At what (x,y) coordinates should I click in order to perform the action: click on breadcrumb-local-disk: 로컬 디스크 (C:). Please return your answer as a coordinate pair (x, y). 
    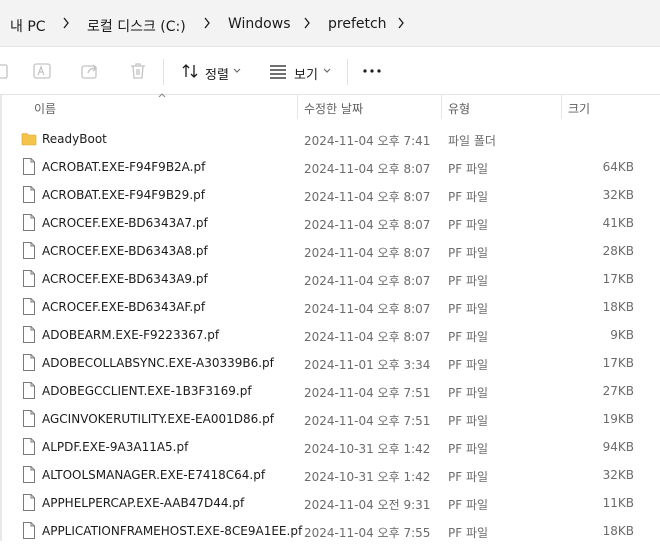
    Looking at the image, I should click on (136, 26).